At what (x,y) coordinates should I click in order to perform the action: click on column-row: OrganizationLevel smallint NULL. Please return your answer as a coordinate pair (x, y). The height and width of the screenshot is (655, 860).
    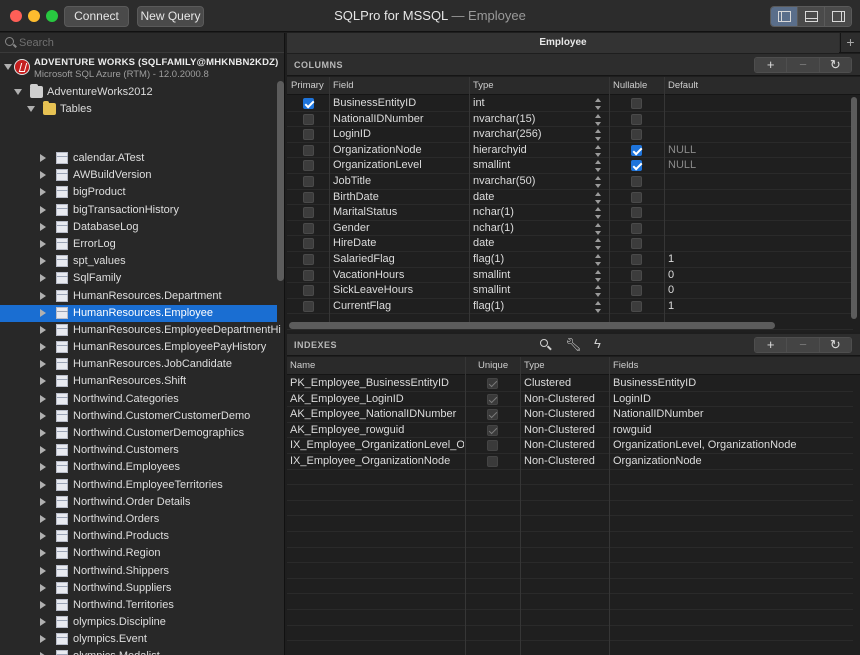
    Looking at the image, I should click on (570, 166).